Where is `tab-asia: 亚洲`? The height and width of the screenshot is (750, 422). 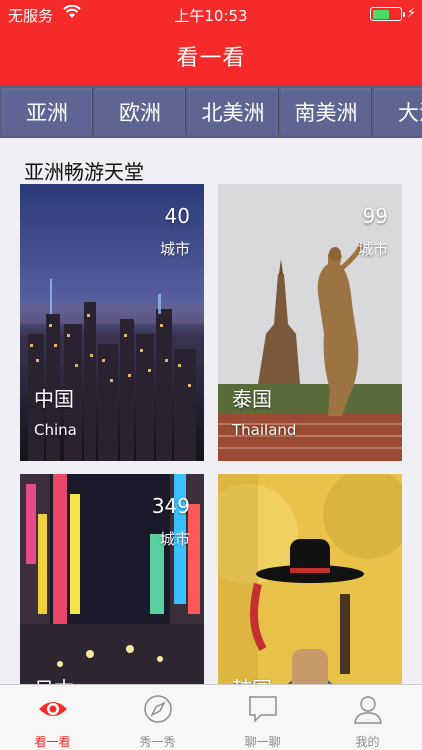 tab-asia: 亚洲 is located at coordinates (47, 111).